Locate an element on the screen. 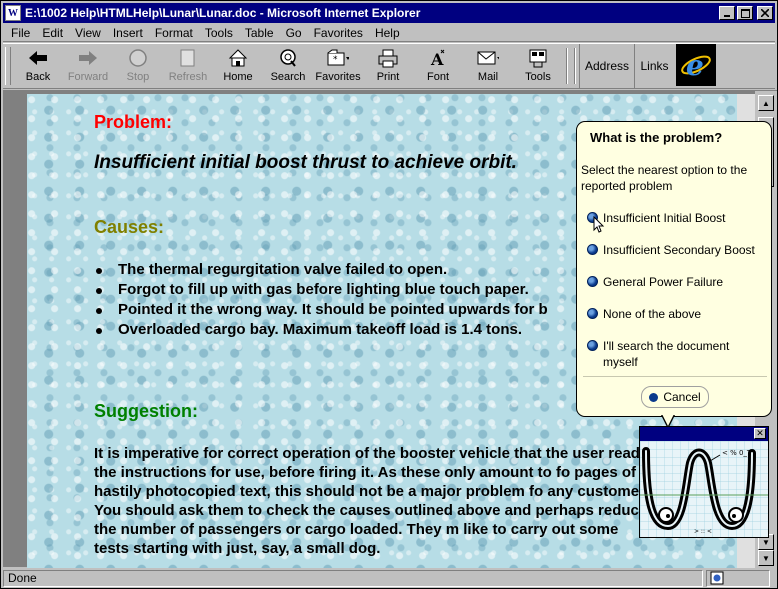  refresh-button: Refresh is located at coordinates (188, 65).